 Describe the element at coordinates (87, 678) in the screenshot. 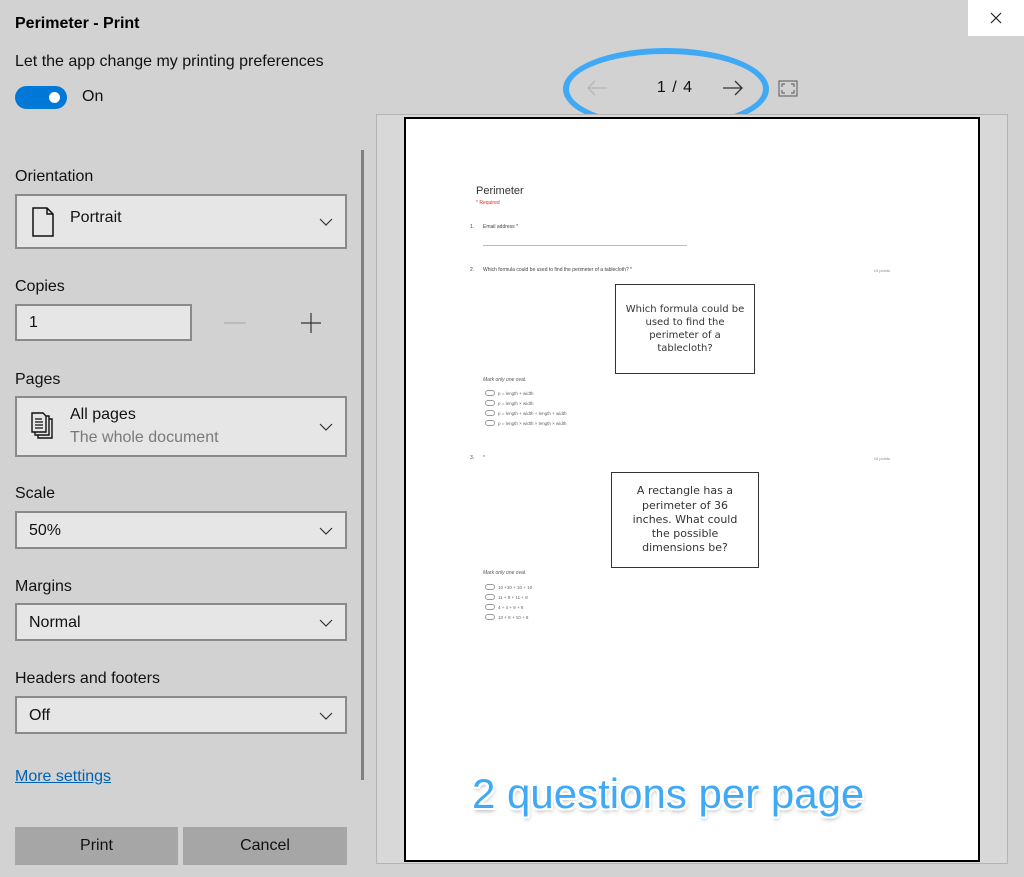

I see `headers-footers-label: Headers and footers` at that location.